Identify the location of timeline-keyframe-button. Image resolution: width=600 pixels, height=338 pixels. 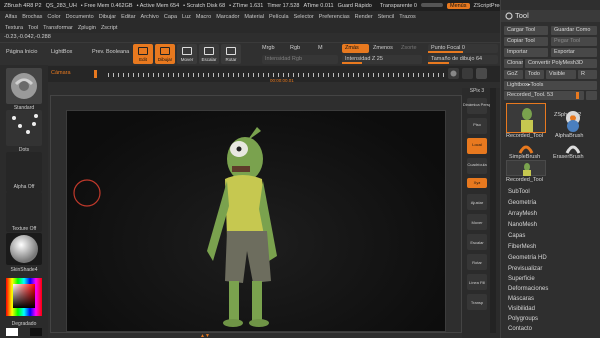
(467, 73).